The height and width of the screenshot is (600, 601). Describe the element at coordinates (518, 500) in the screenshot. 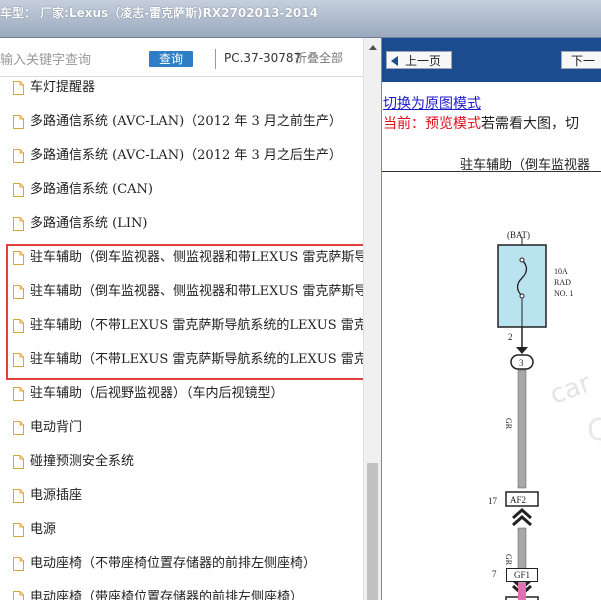

I see `connector-af2-label: AF2` at that location.